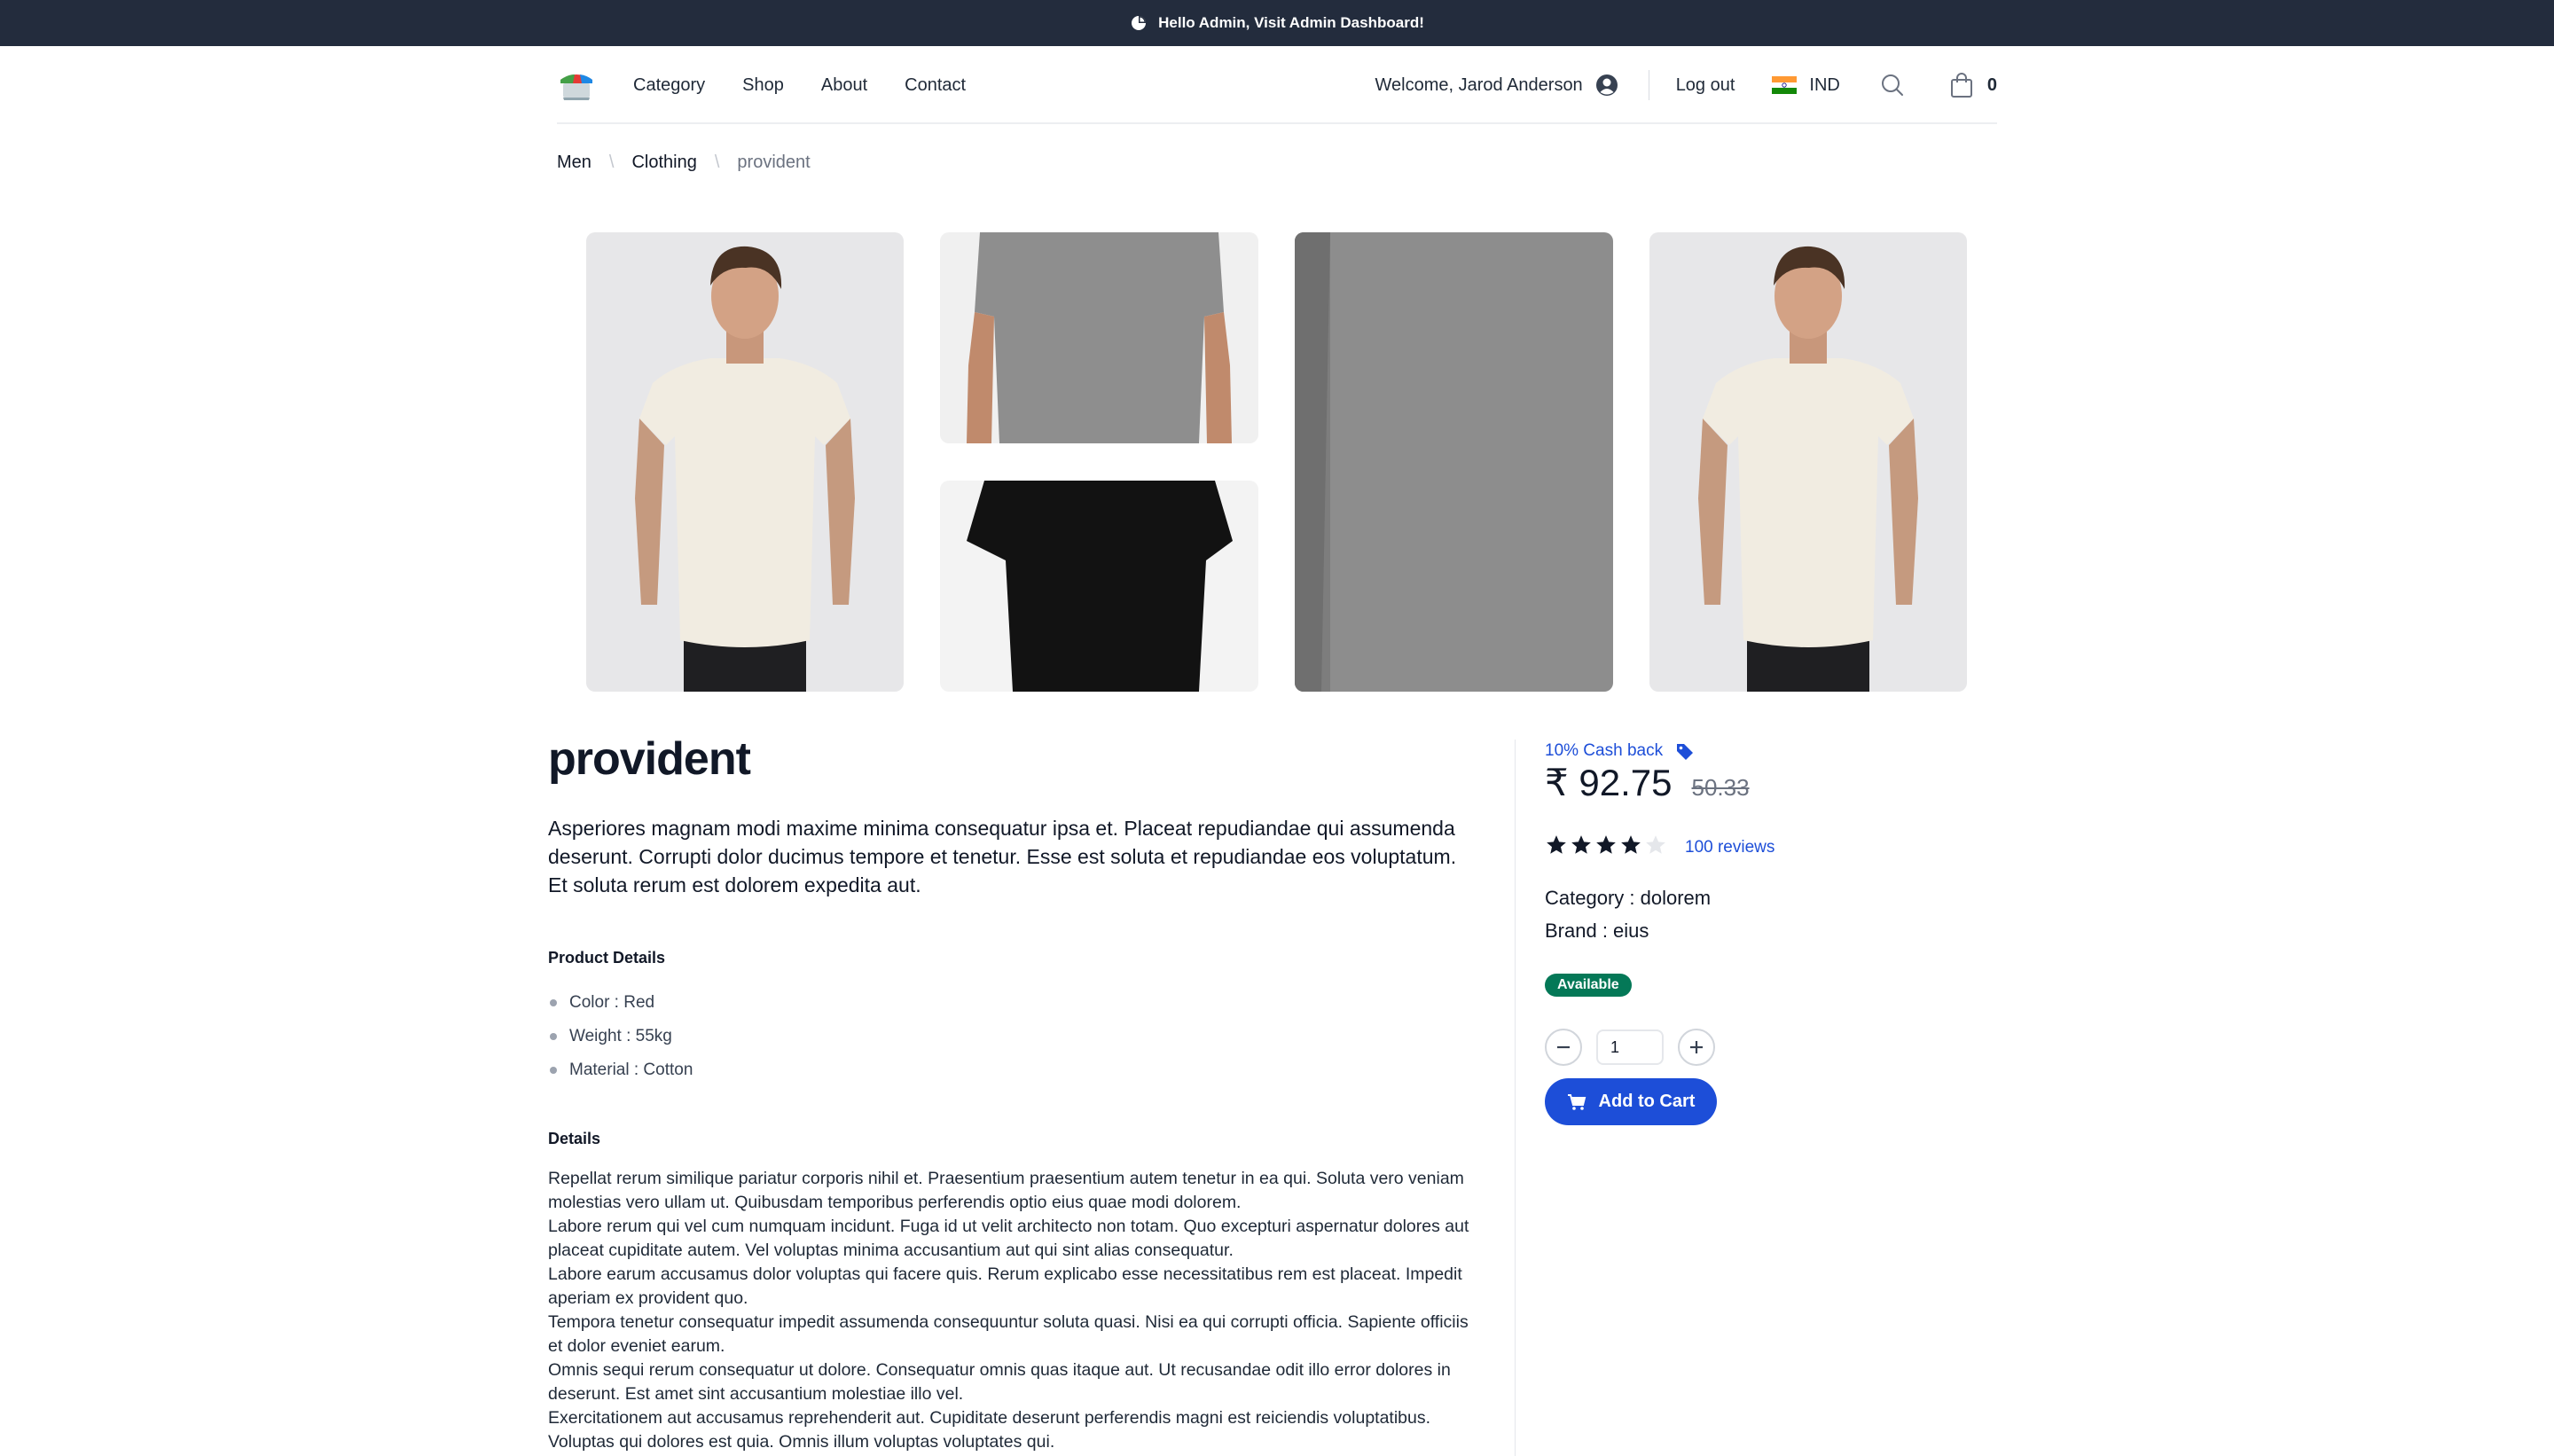  Describe the element at coordinates (1961, 85) in the screenshot. I see `shopping-bag-icon` at that location.